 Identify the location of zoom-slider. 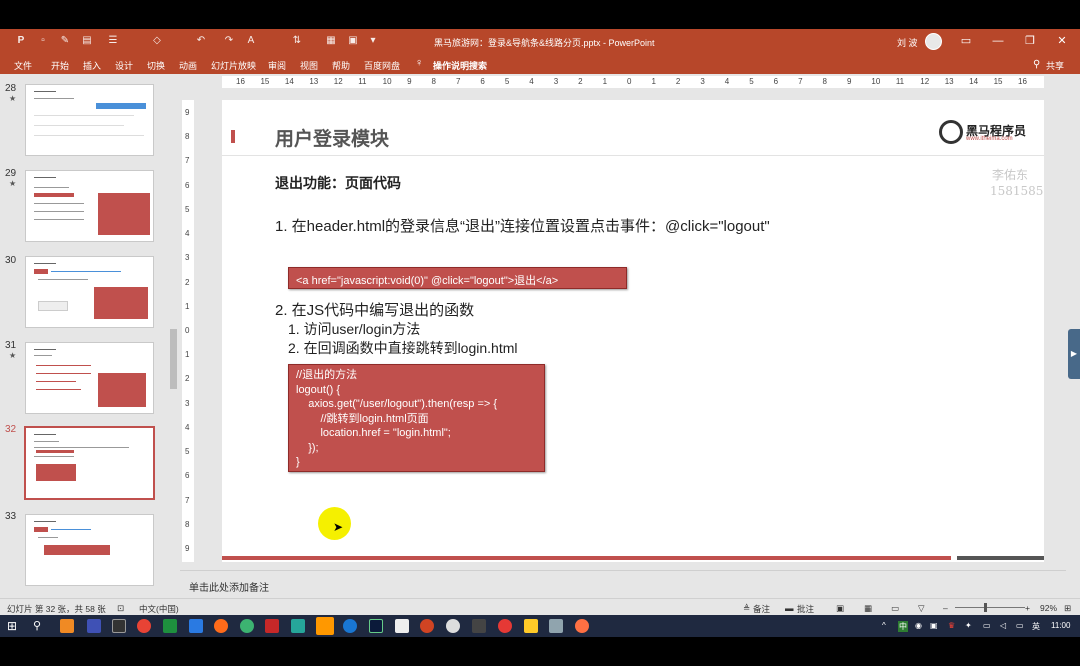
(990, 607).